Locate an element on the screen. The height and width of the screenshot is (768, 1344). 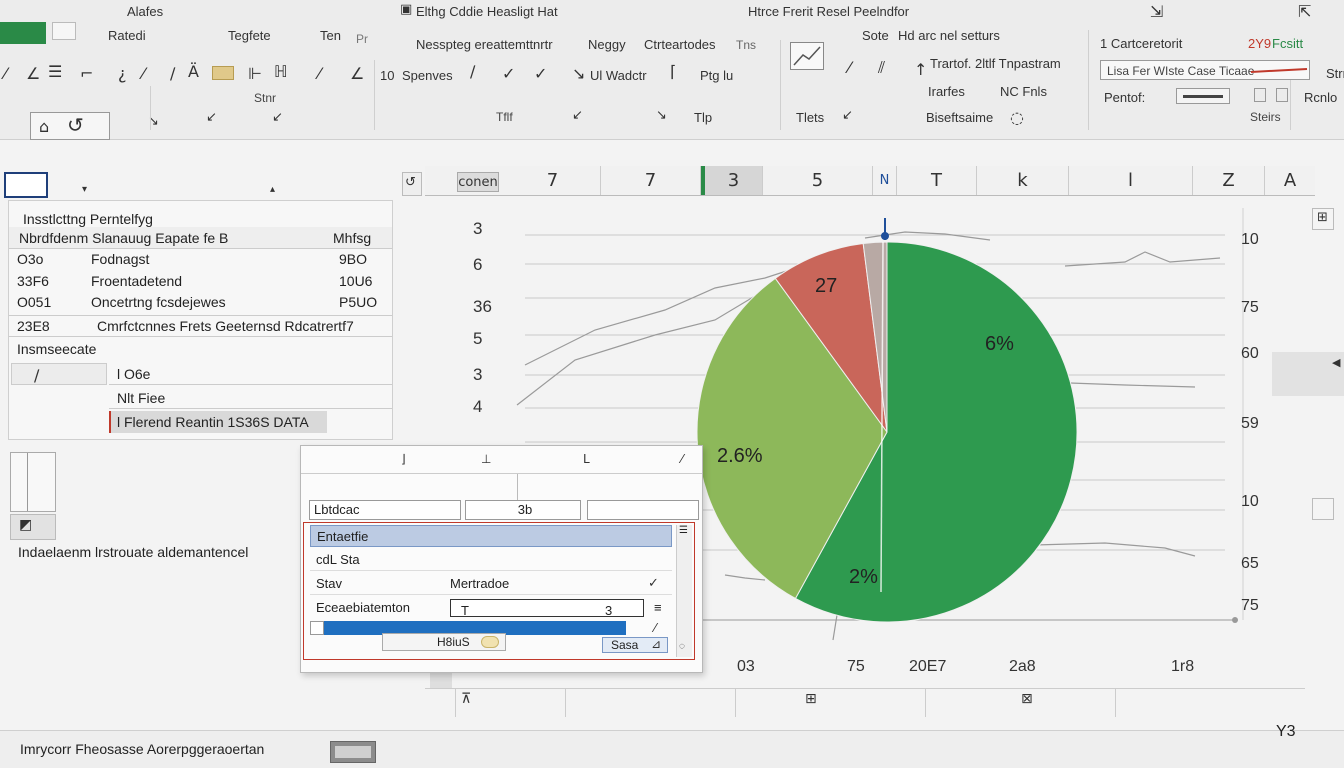
launcher-icon-5: ↘ is located at coordinates (661, 115).